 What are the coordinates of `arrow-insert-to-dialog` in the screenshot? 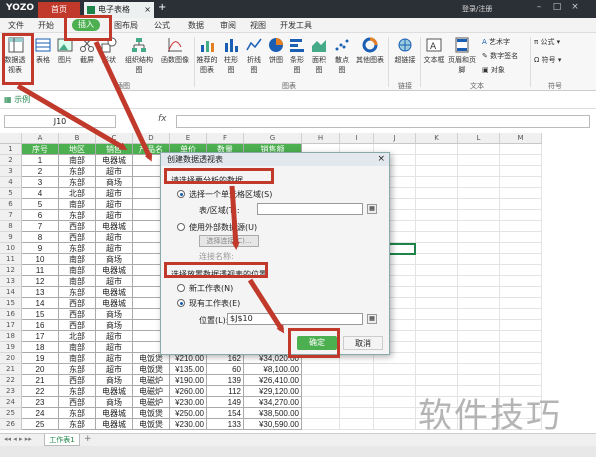 It's located at (123, 101).